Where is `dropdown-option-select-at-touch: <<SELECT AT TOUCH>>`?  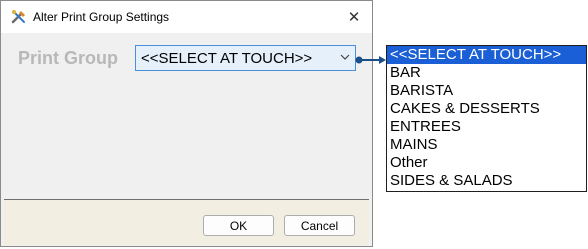 dropdown-option-select-at-touch: <<SELECT AT TOUCH>> is located at coordinates (486, 55).